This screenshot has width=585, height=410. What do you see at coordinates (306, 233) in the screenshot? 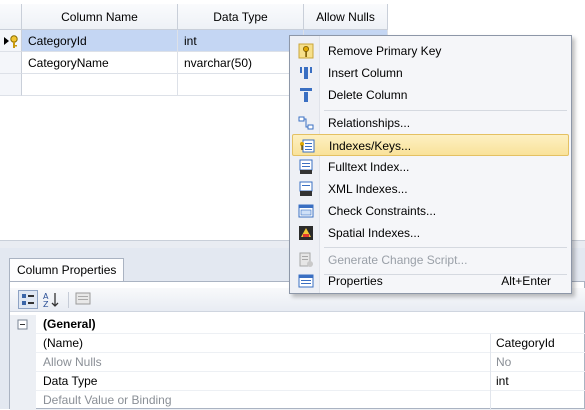
I see `spatial-indexes-icon` at bounding box center [306, 233].